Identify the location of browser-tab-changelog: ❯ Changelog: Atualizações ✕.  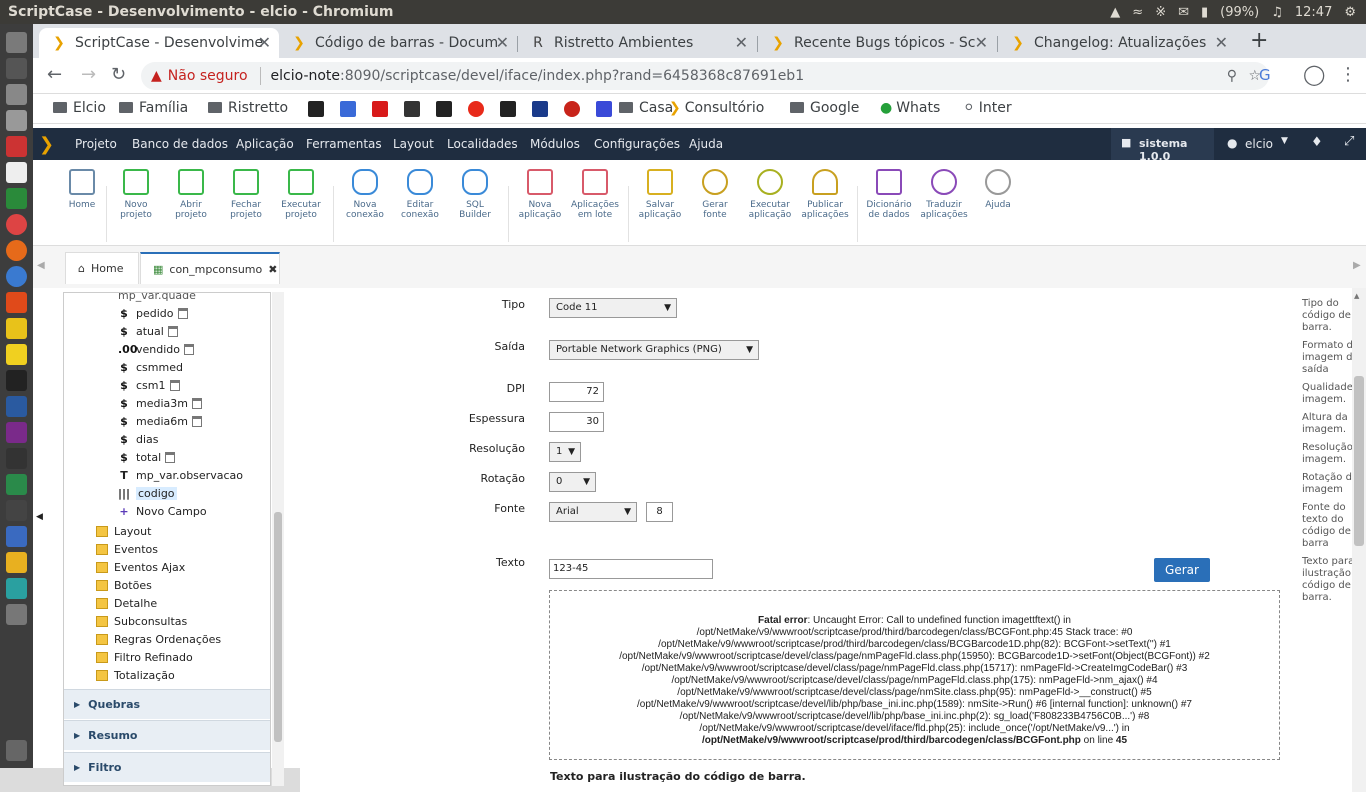
(1117, 43).